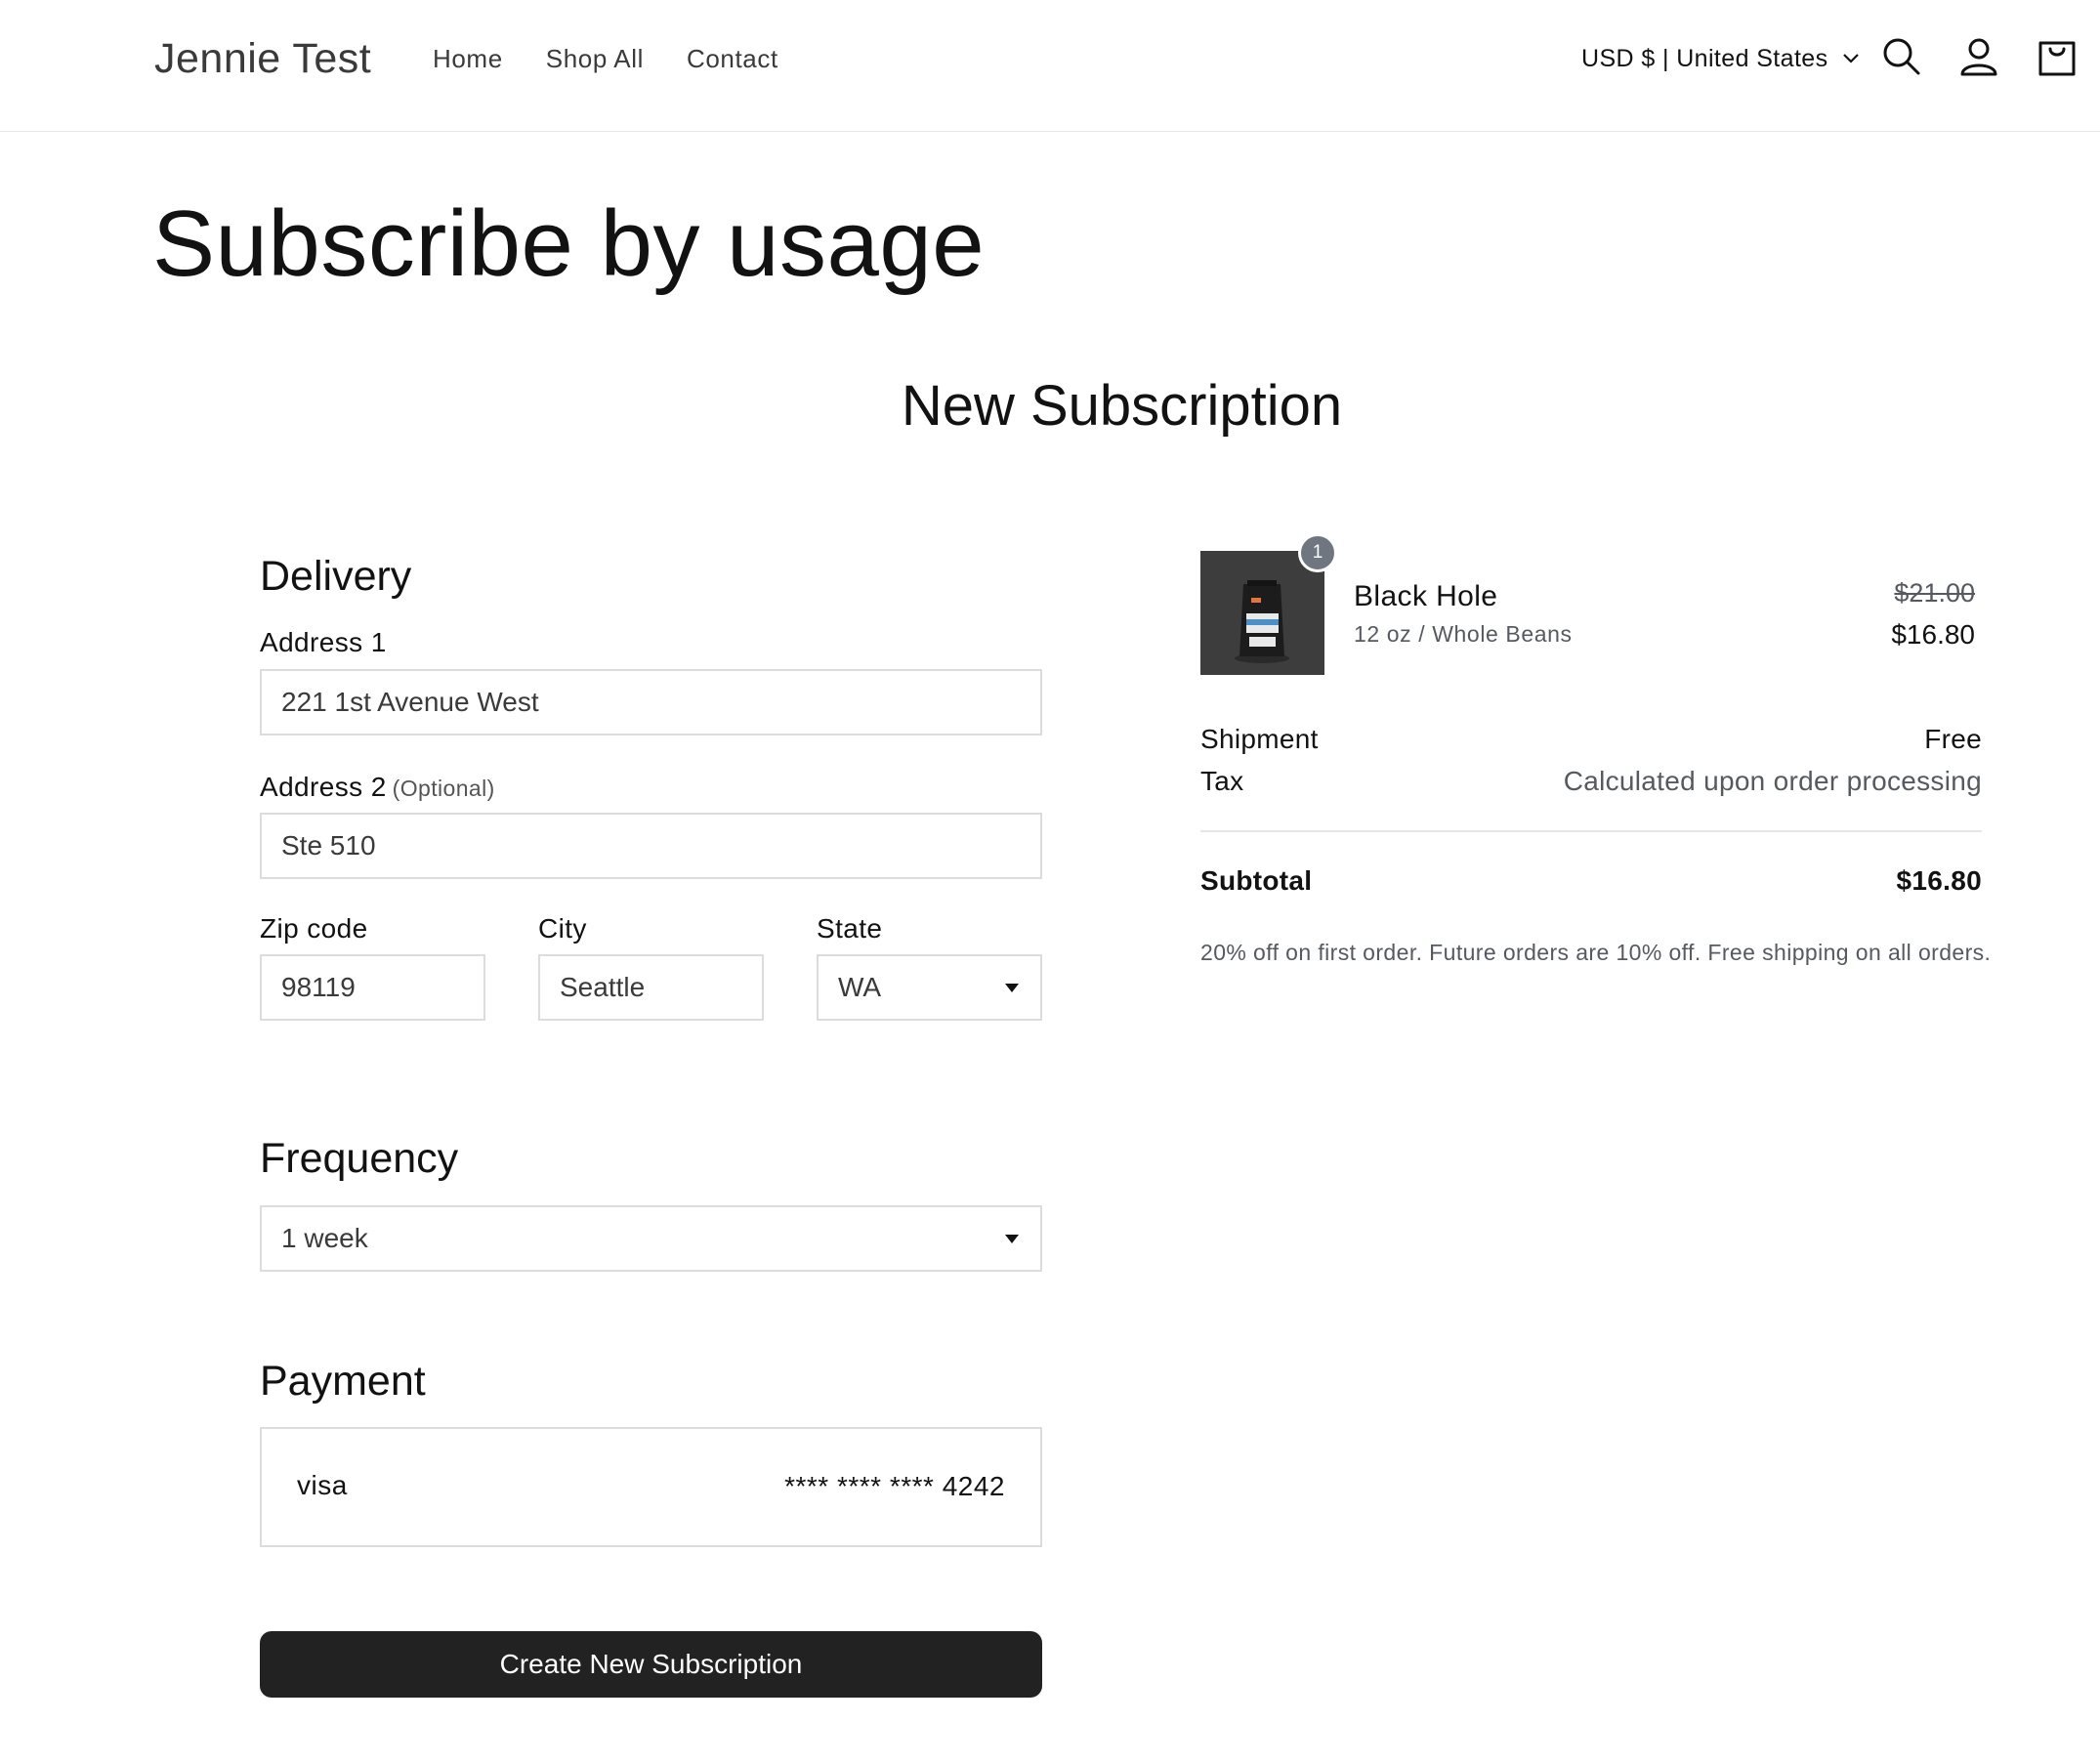 The height and width of the screenshot is (1764, 2100). I want to click on chevron-down-icon, so click(1850, 58).